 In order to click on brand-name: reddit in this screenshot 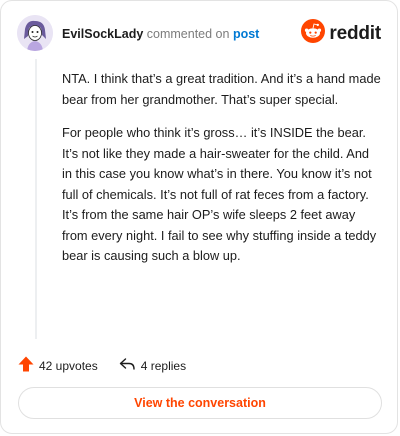, I will do `click(355, 33)`.